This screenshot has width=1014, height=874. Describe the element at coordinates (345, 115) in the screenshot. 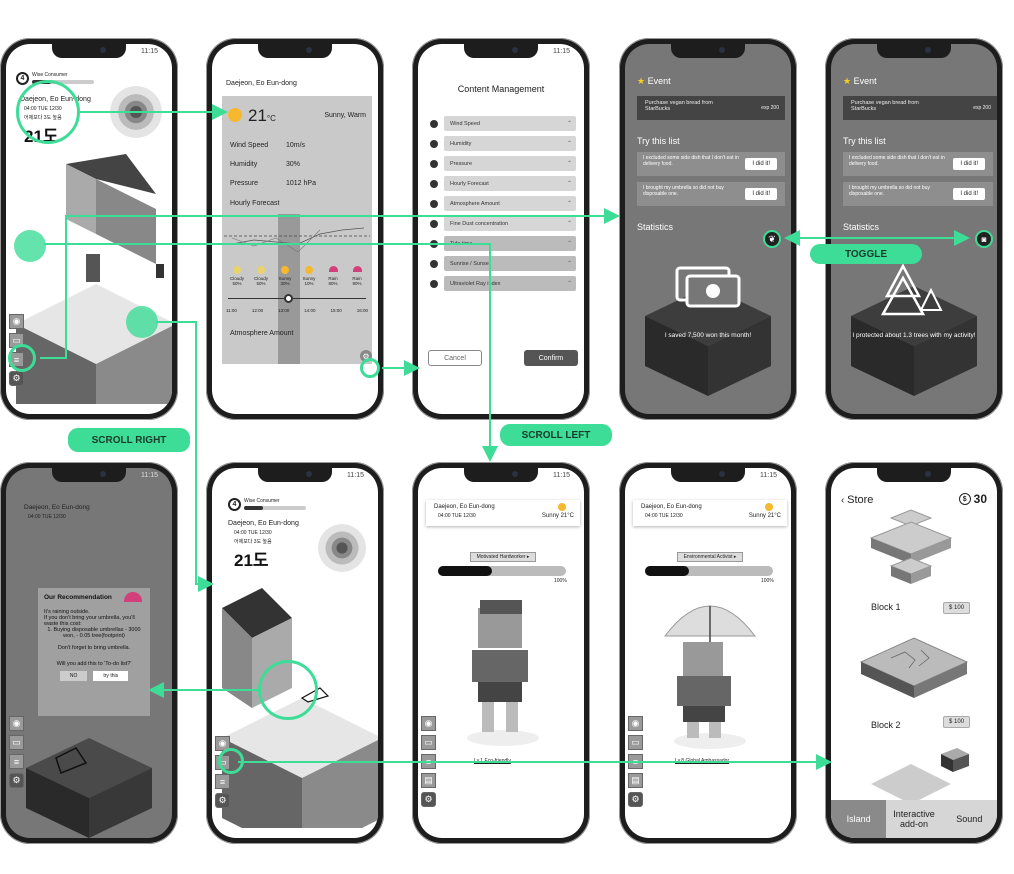

I see `weather-summary: Sunny, Warm` at that location.